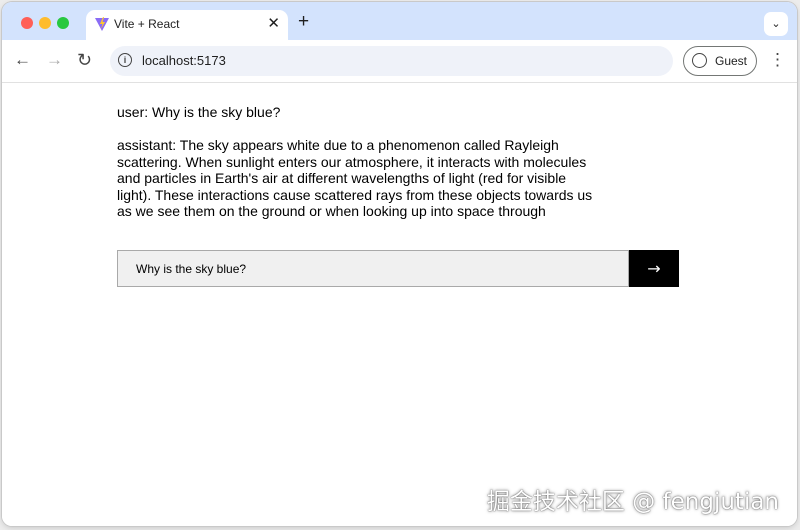  I want to click on vite-logo-icon, so click(102, 24).